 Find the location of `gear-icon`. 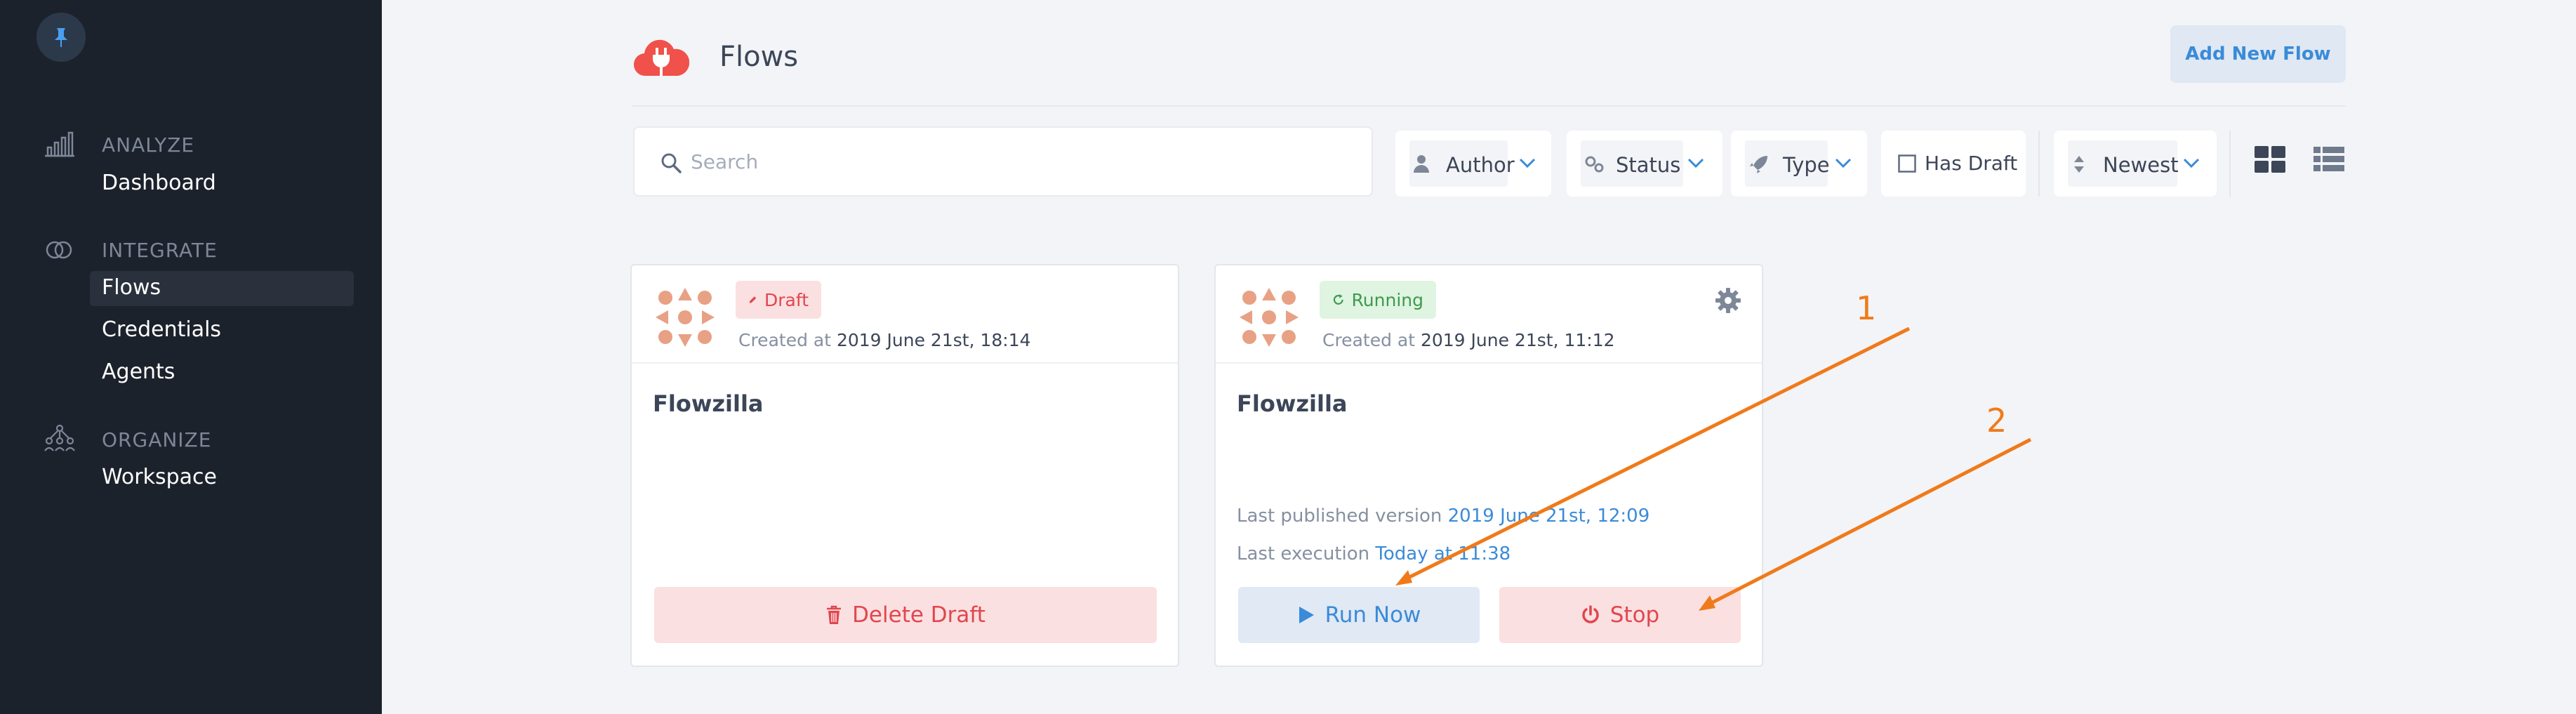

gear-icon is located at coordinates (1728, 300).